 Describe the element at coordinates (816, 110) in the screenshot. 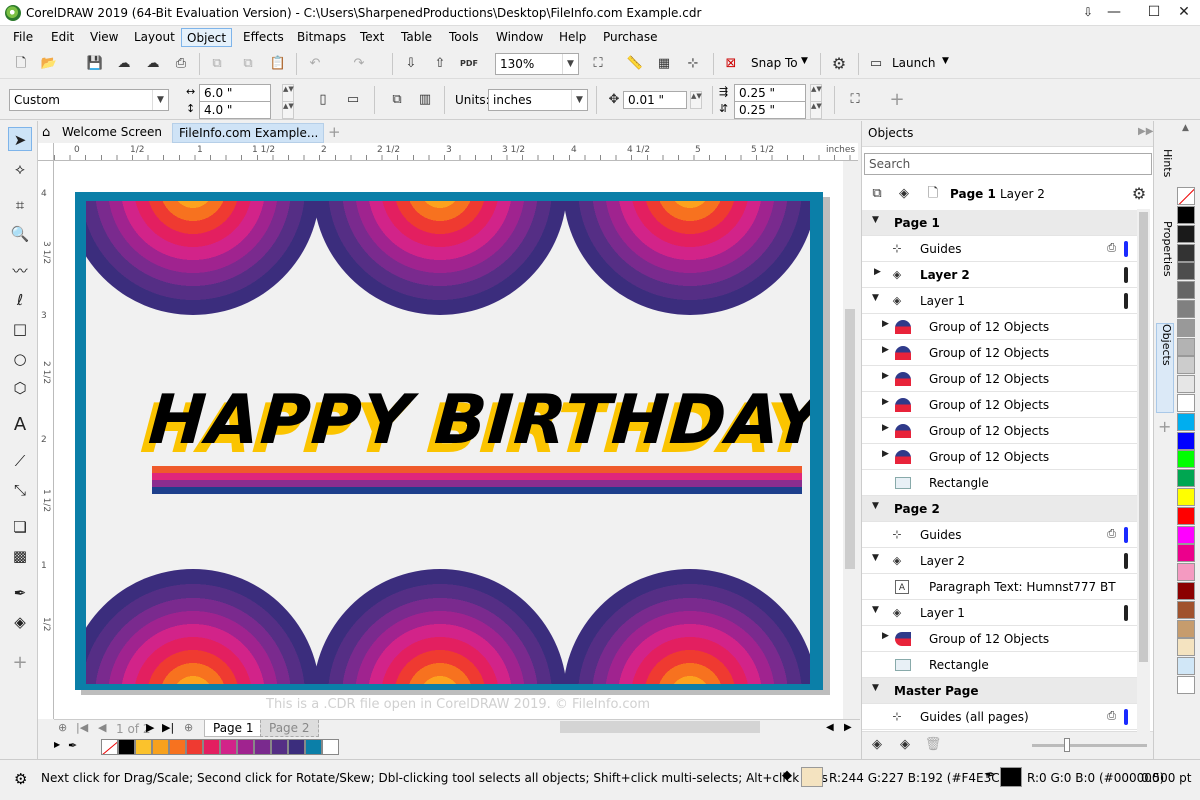

I see `duplicate-y-spinner: ▲▼` at that location.